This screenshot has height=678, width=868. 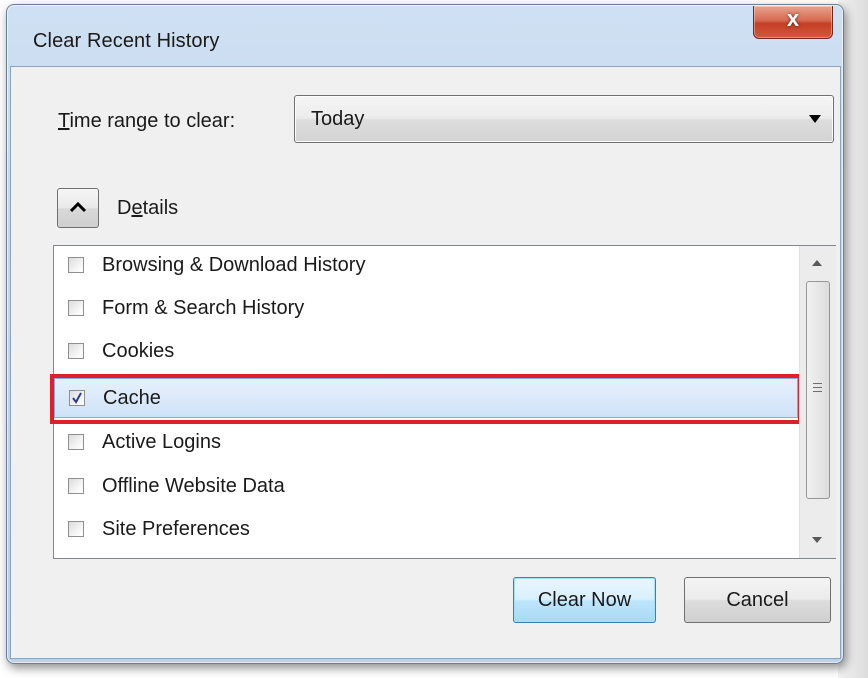 What do you see at coordinates (426, 398) in the screenshot?
I see `list-item-selected: Cache` at bounding box center [426, 398].